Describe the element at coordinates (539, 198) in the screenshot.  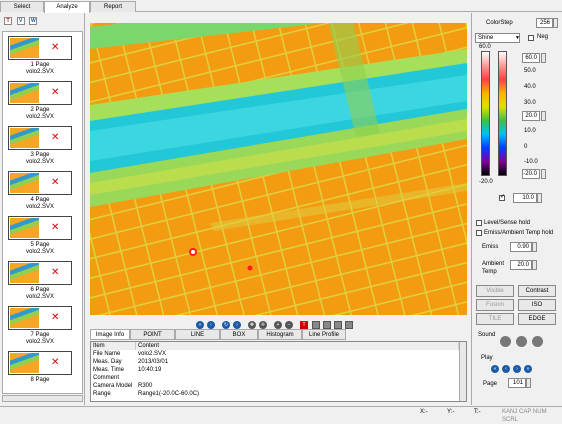
I see `lower-value-spinner` at that location.